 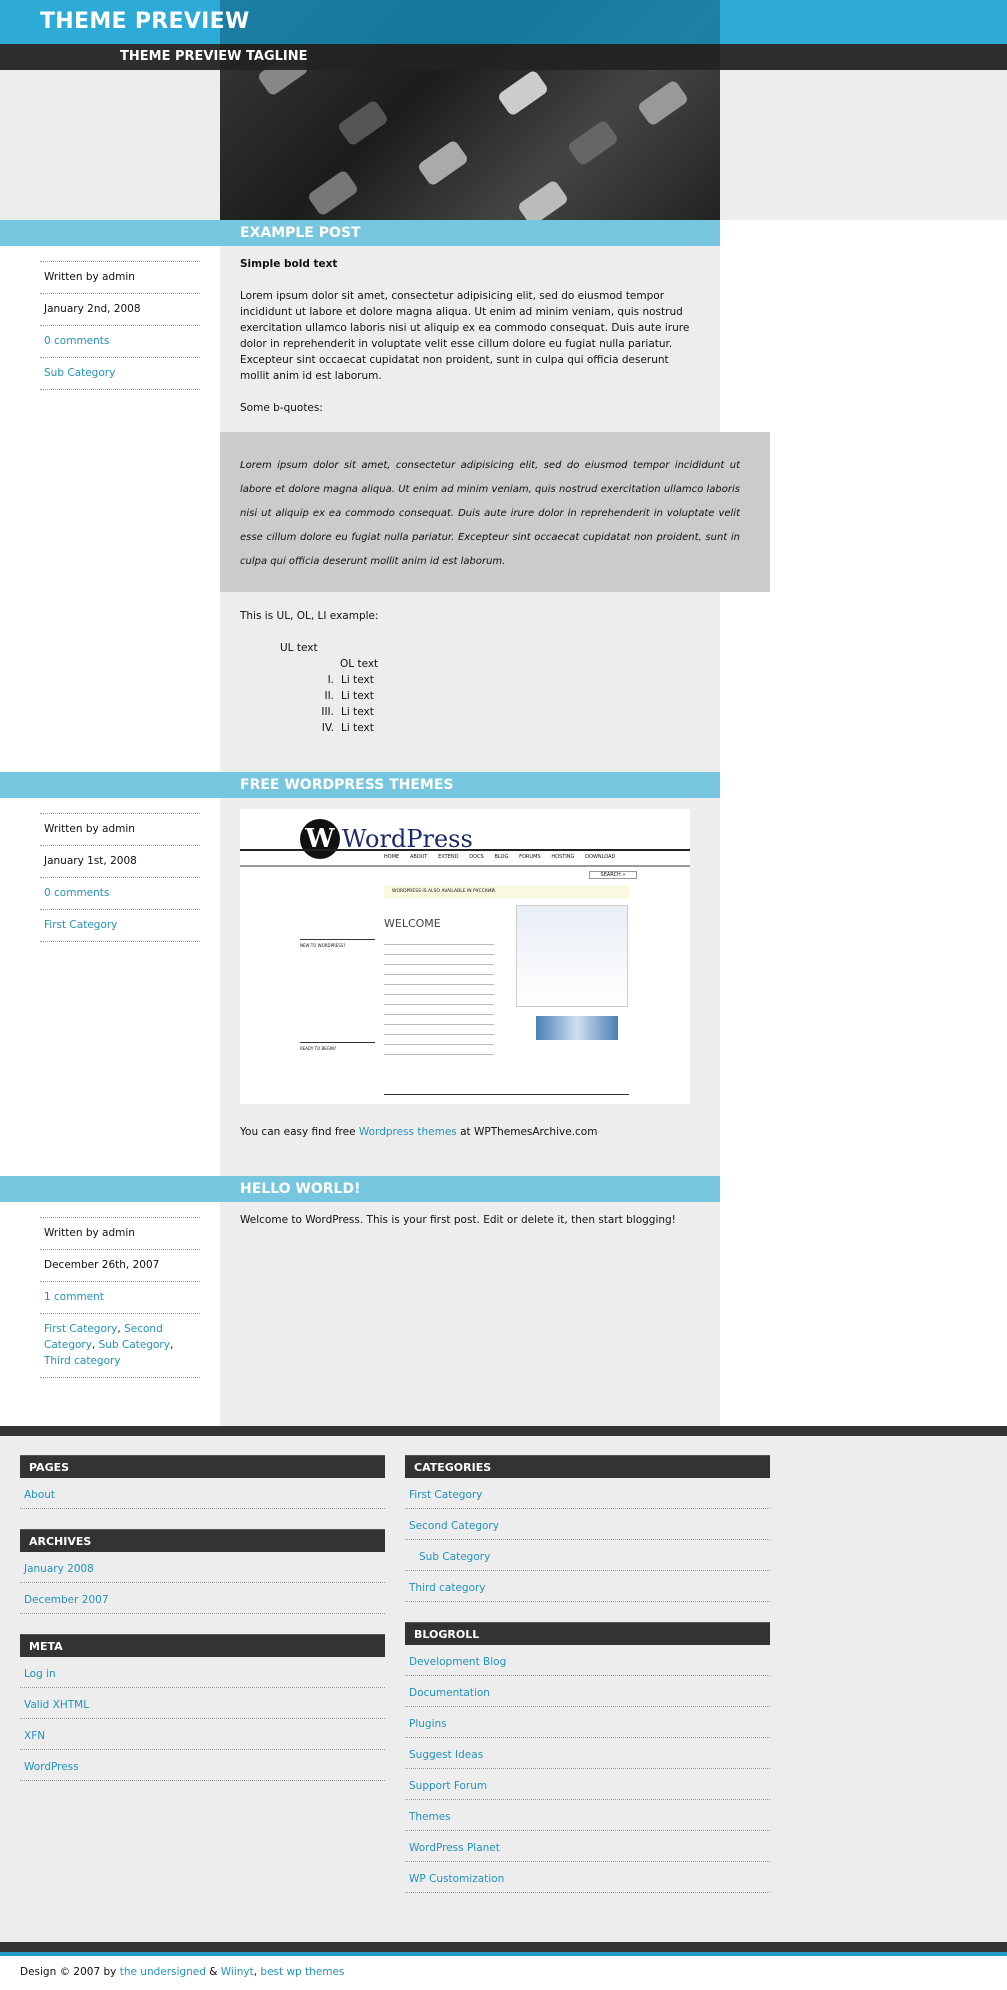 What do you see at coordinates (347, 785) in the screenshot?
I see `post-title: FREE WORDPRESS THEMES` at bounding box center [347, 785].